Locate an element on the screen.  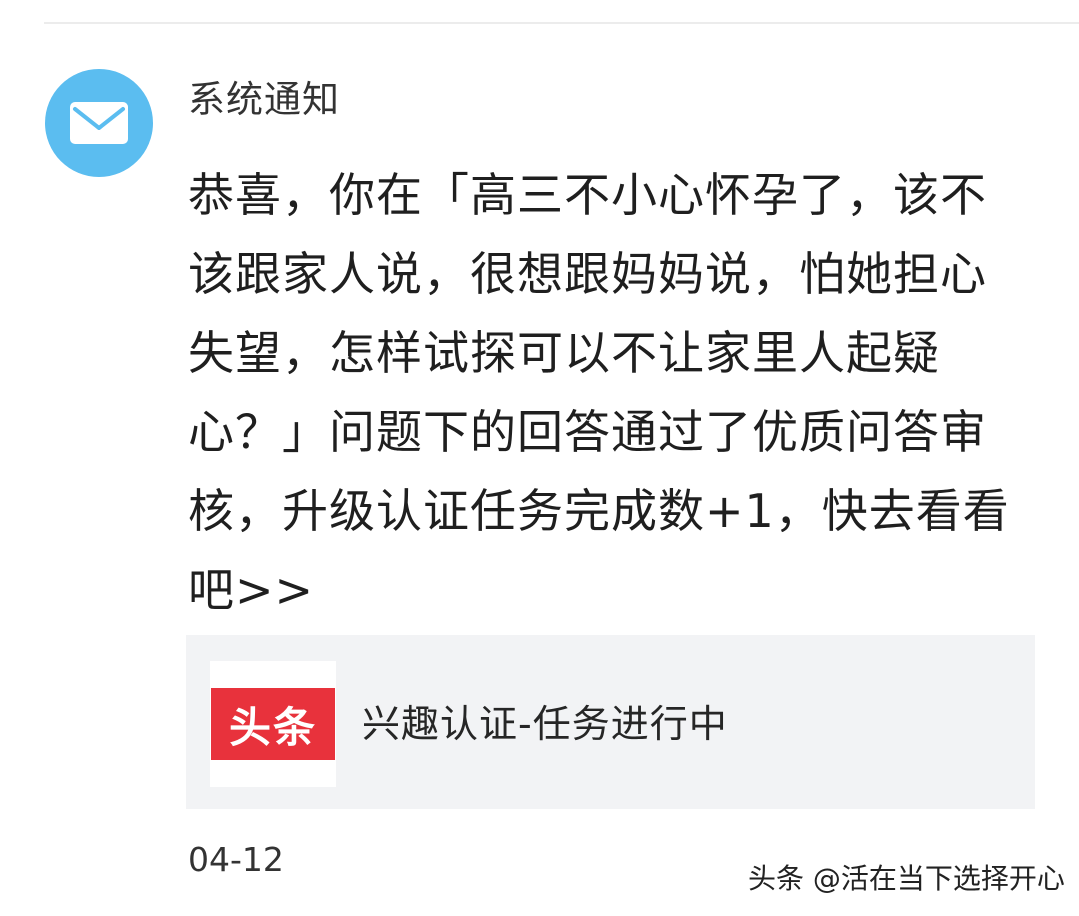
notification-date: 04-12 is located at coordinates (236, 859).